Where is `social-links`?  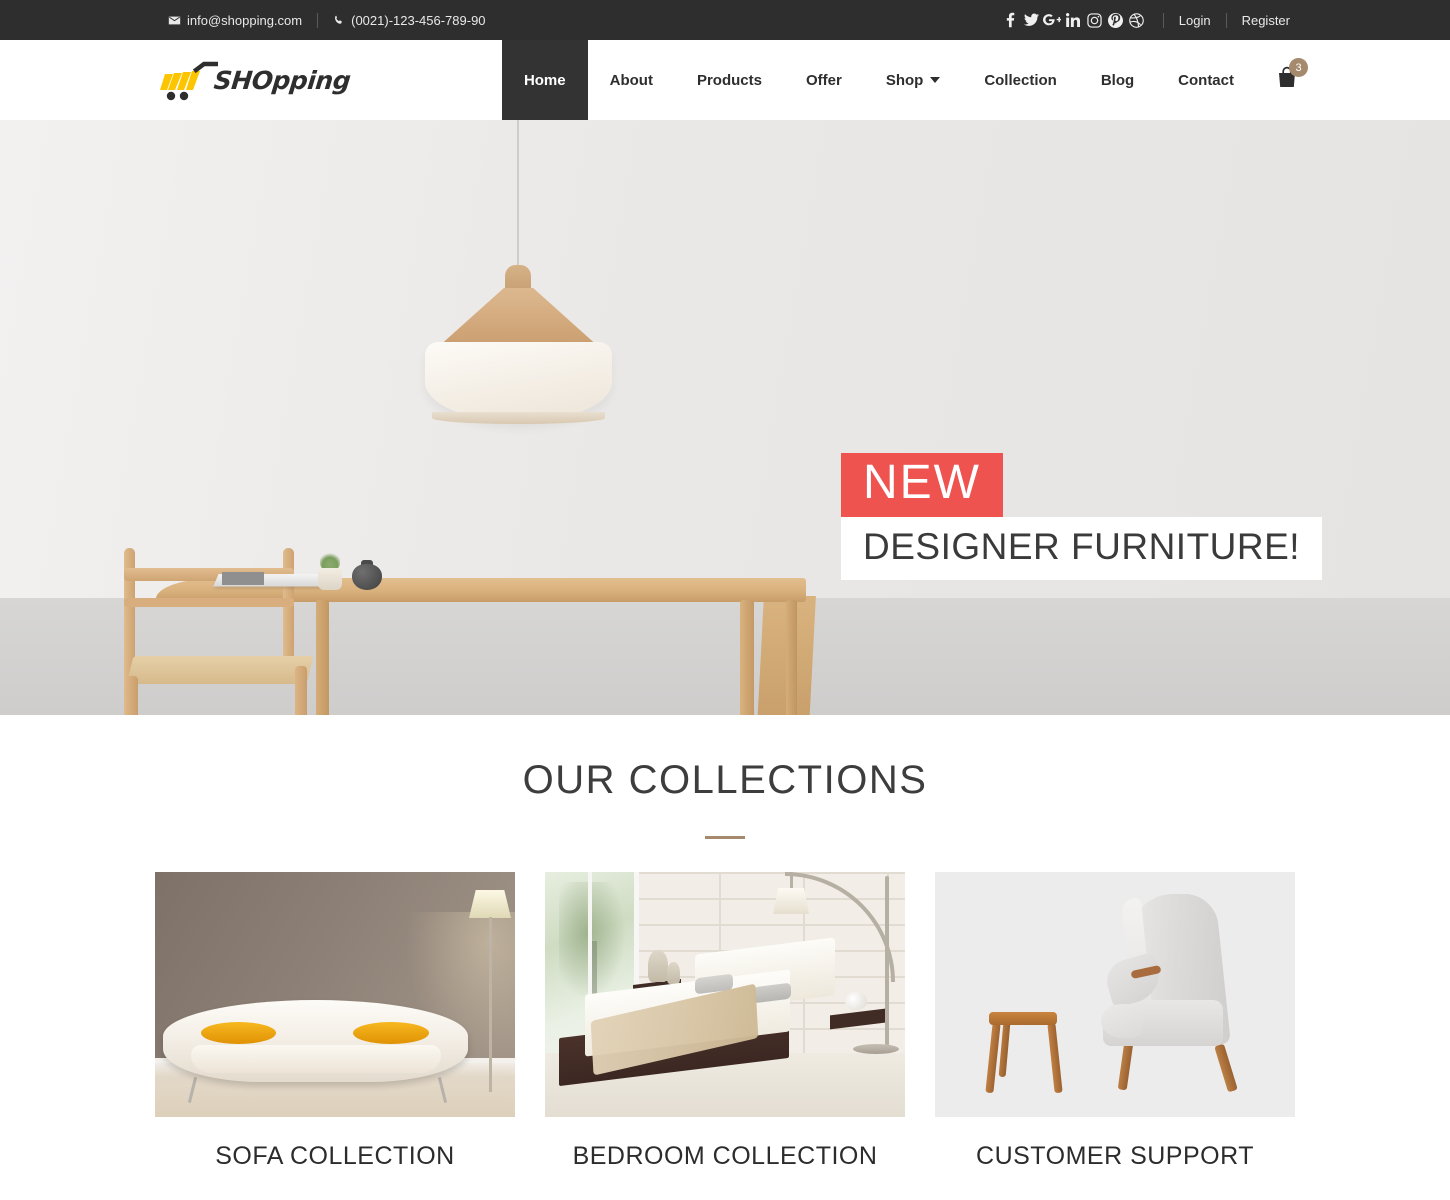
social-links is located at coordinates (1074, 20).